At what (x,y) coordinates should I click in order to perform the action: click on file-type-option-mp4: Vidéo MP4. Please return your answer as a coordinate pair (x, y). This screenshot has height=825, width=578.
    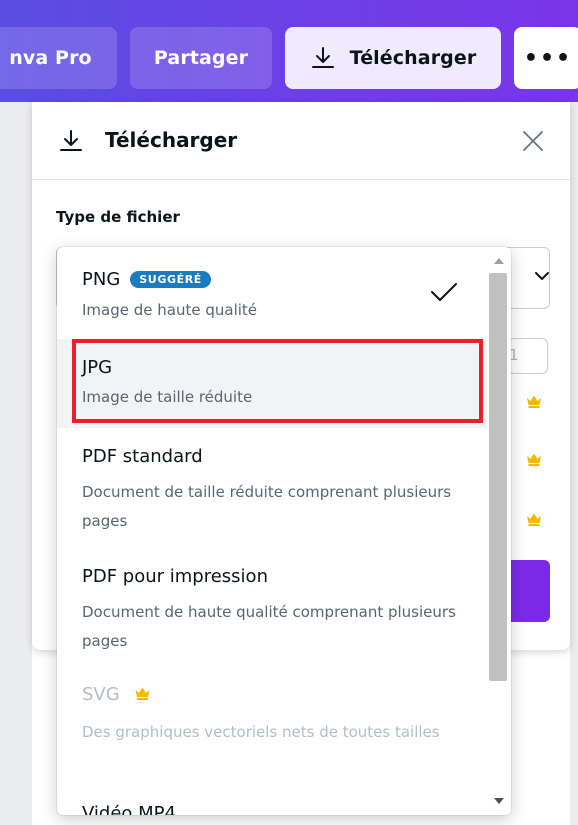
    Looking at the image, I should click on (272, 801).